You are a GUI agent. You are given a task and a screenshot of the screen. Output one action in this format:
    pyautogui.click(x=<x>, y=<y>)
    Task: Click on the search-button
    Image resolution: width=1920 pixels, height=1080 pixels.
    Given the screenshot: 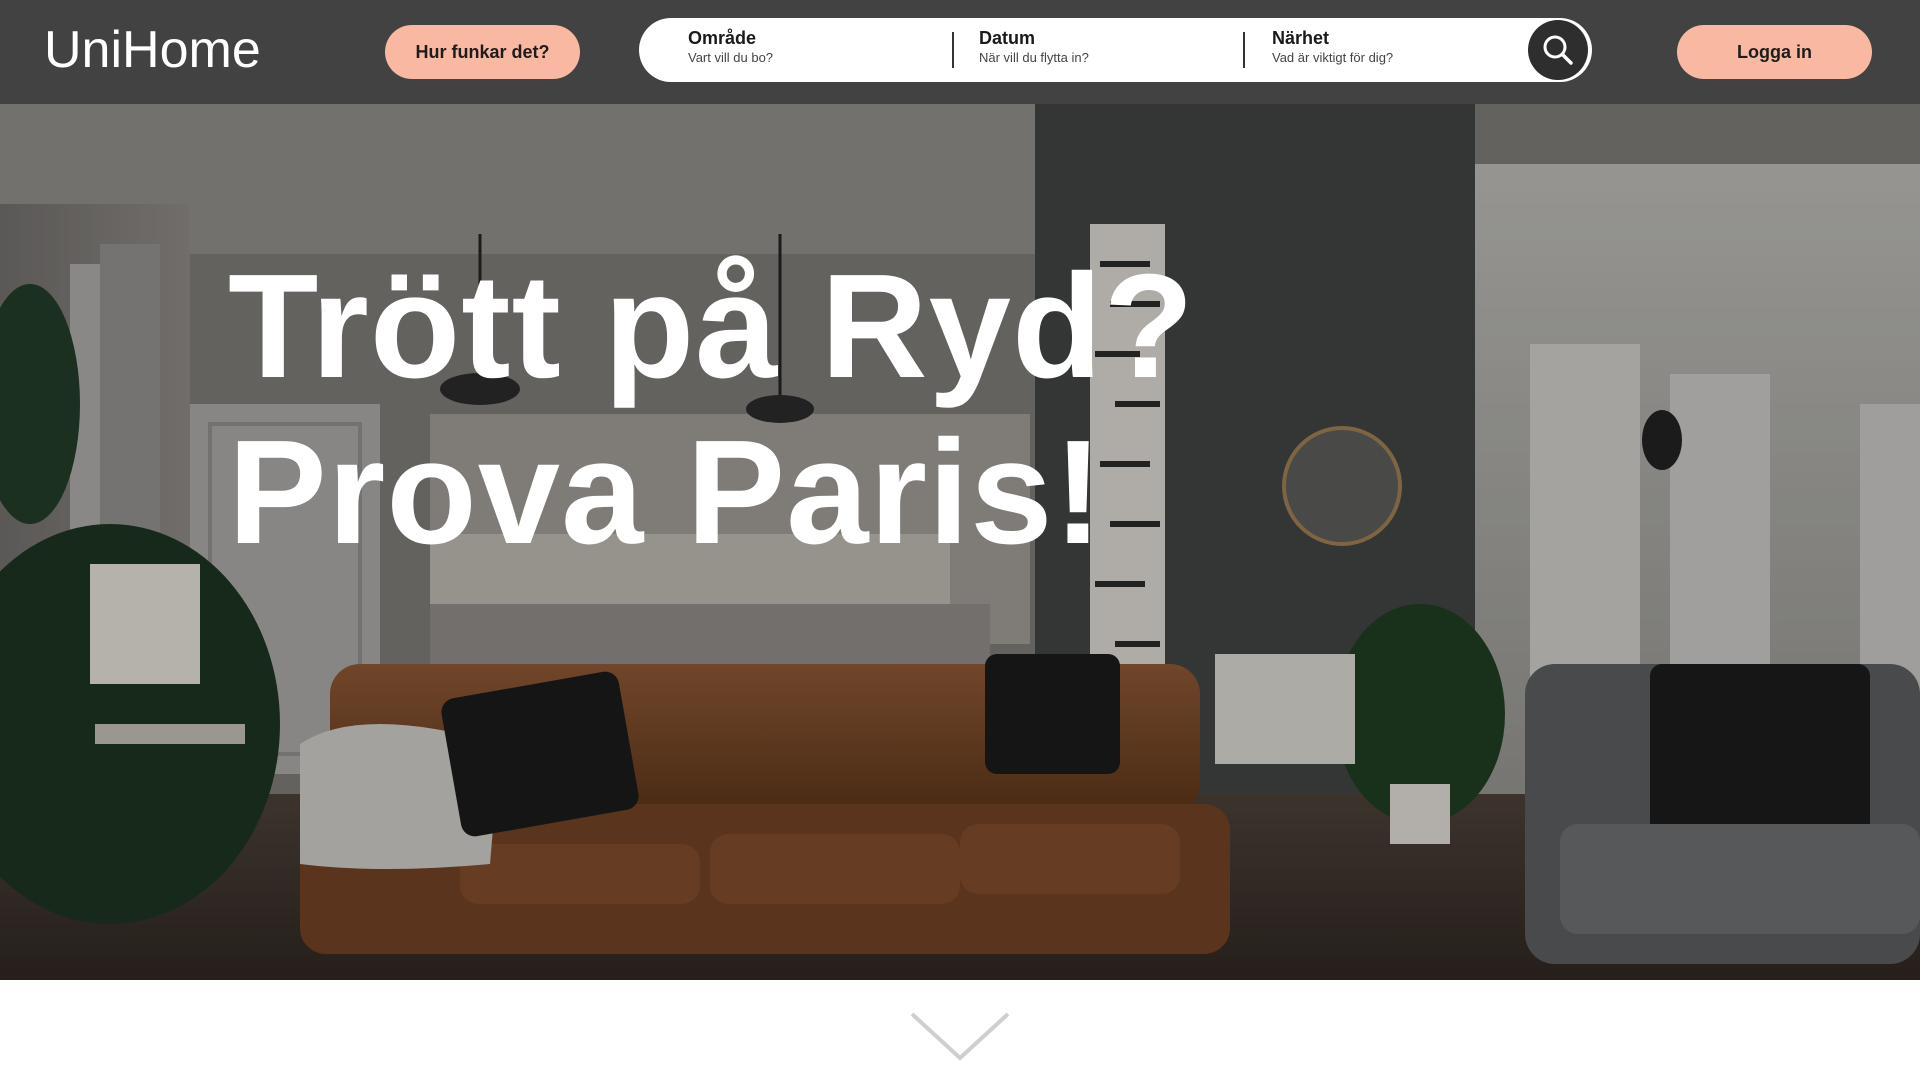 What is the action you would take?
    pyautogui.click(x=1558, y=50)
    